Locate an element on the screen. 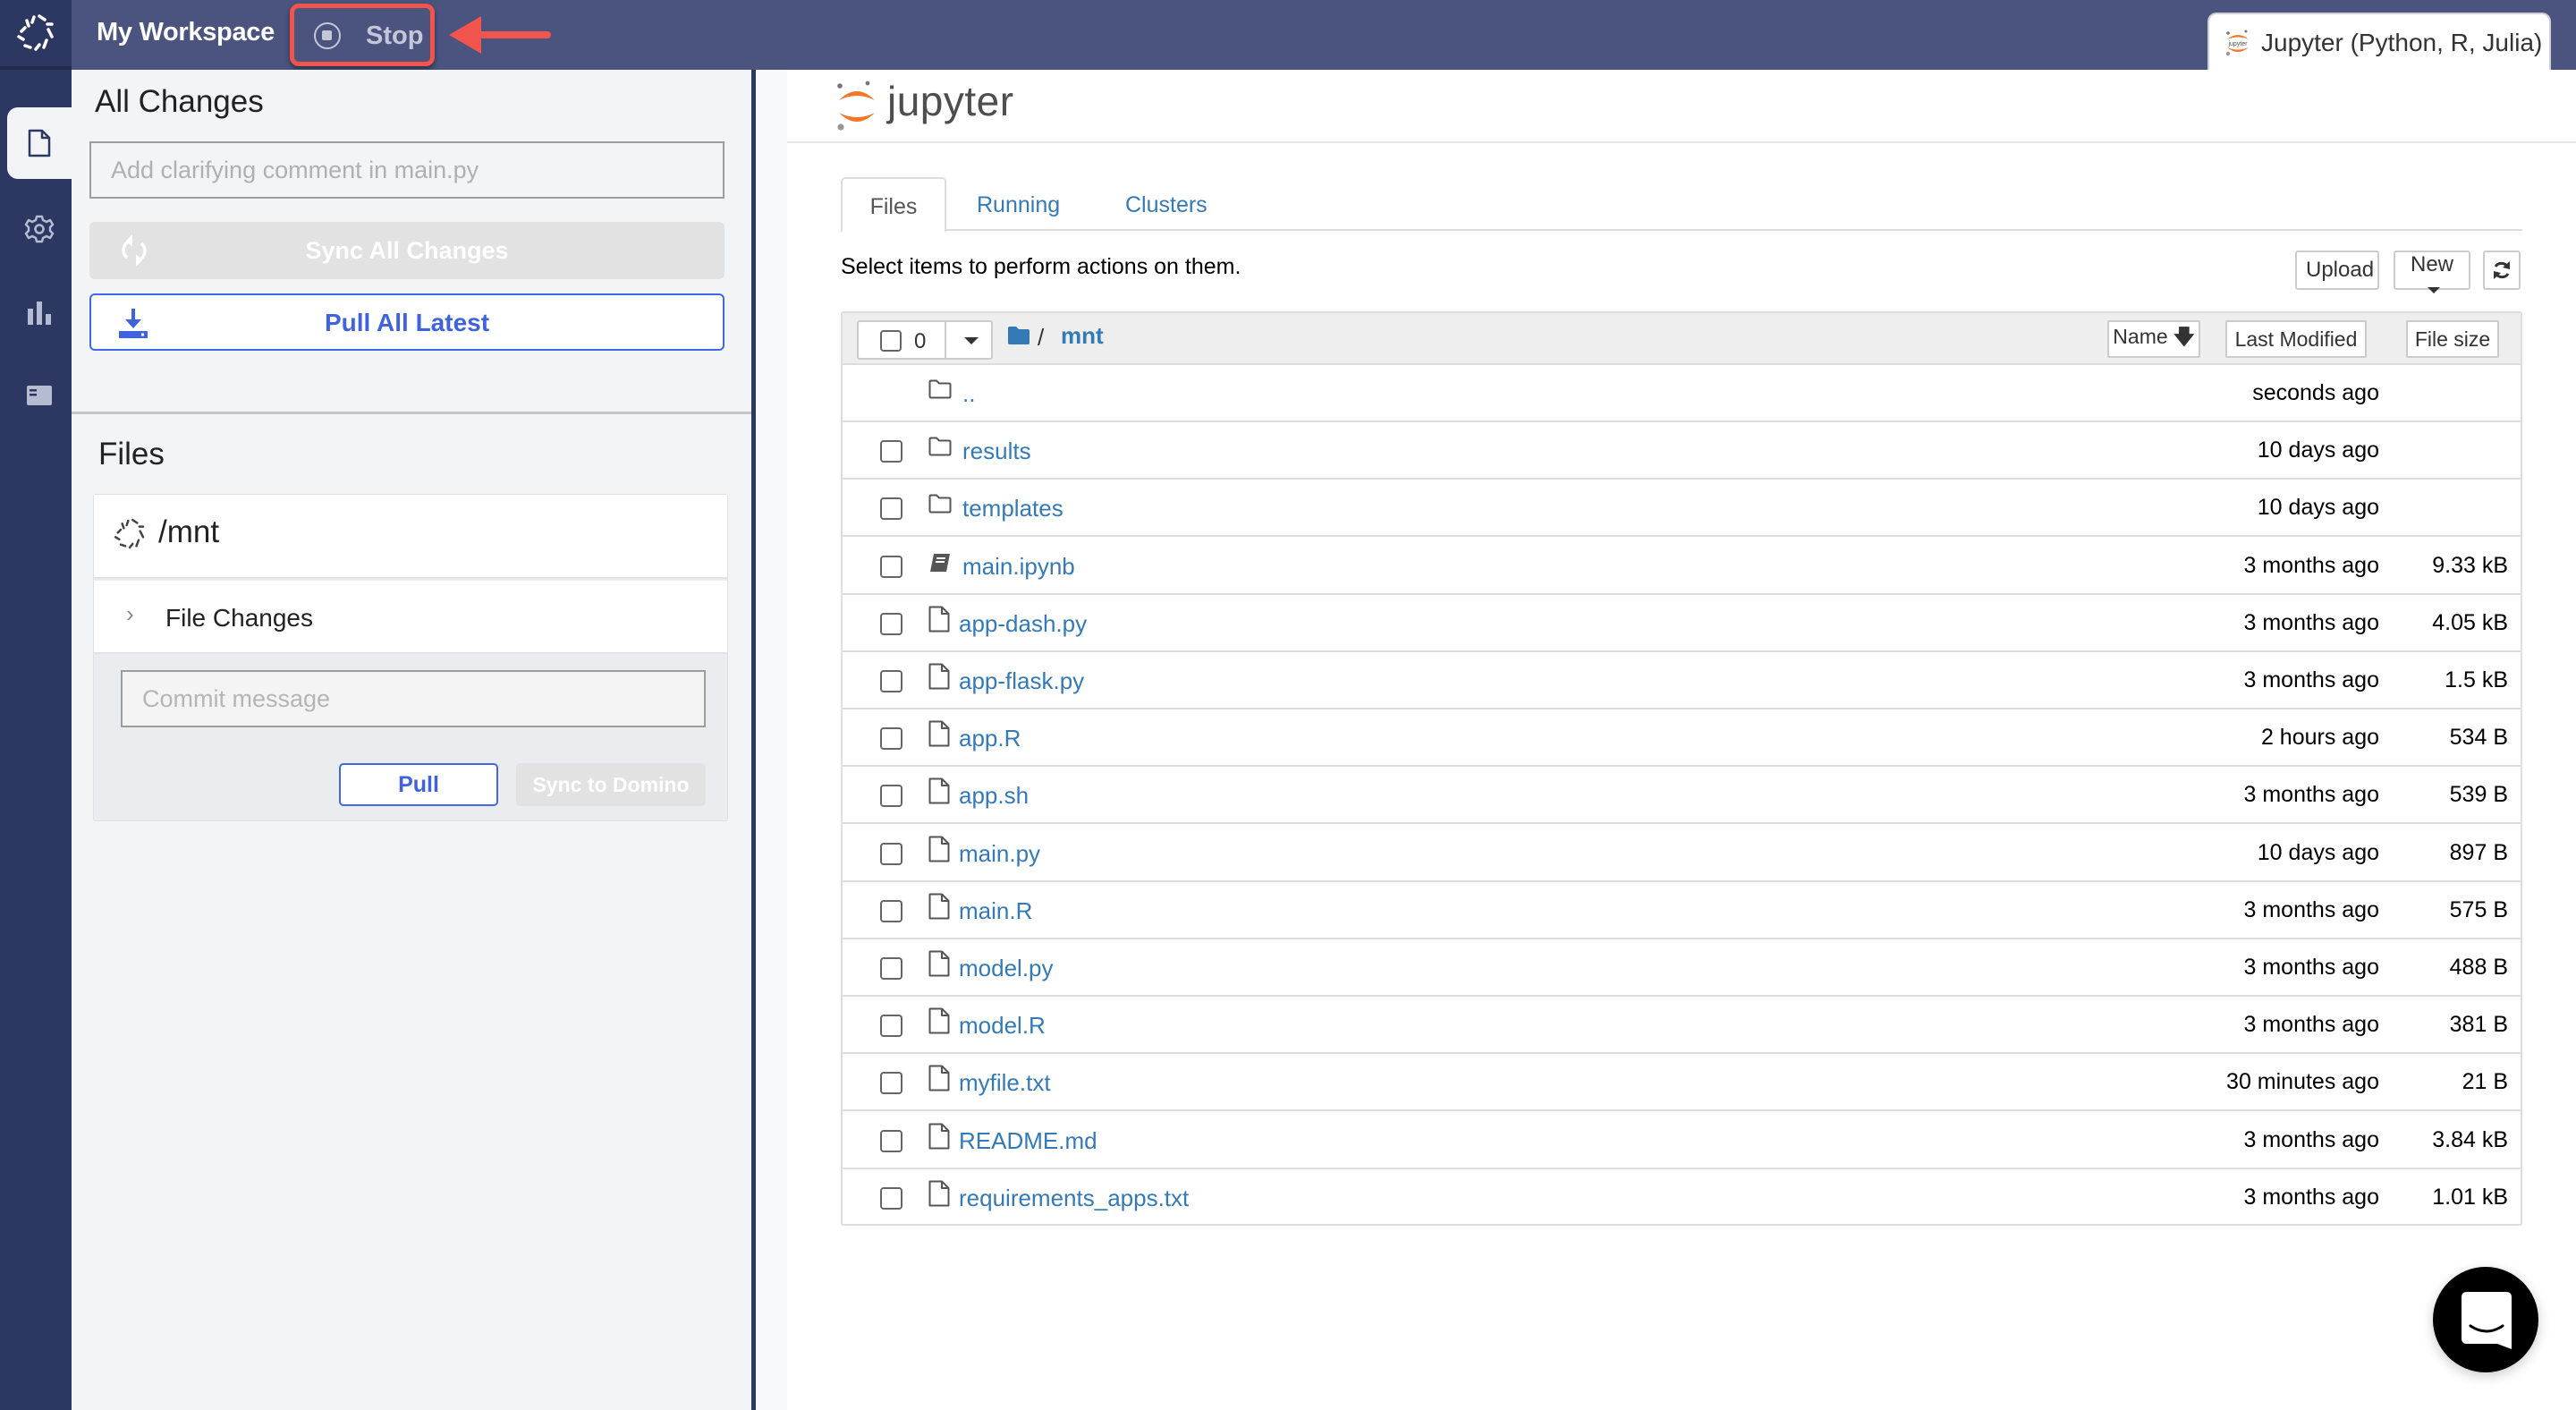 The height and width of the screenshot is (1410, 2576). rail-item-details is located at coordinates (39, 396).